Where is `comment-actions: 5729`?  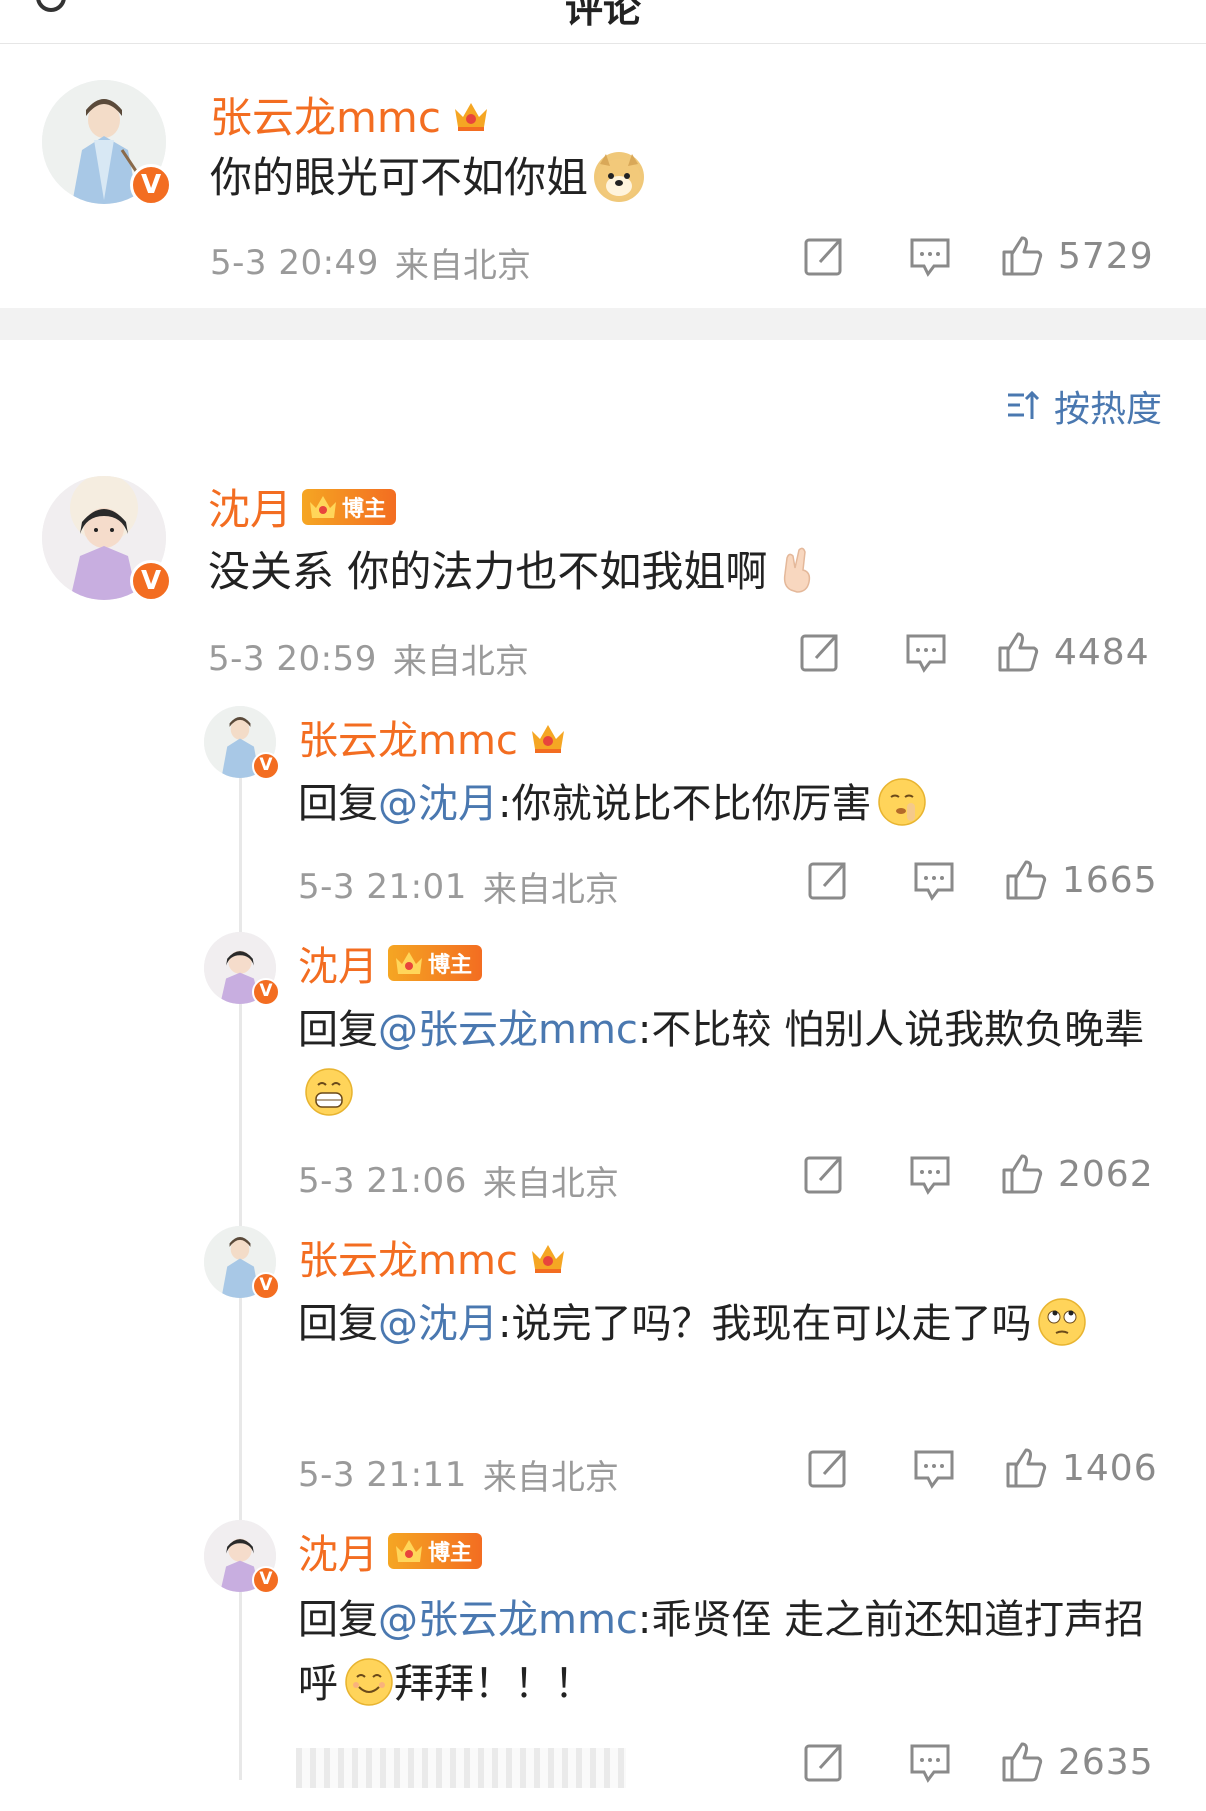 comment-actions: 5729 is located at coordinates (978, 256).